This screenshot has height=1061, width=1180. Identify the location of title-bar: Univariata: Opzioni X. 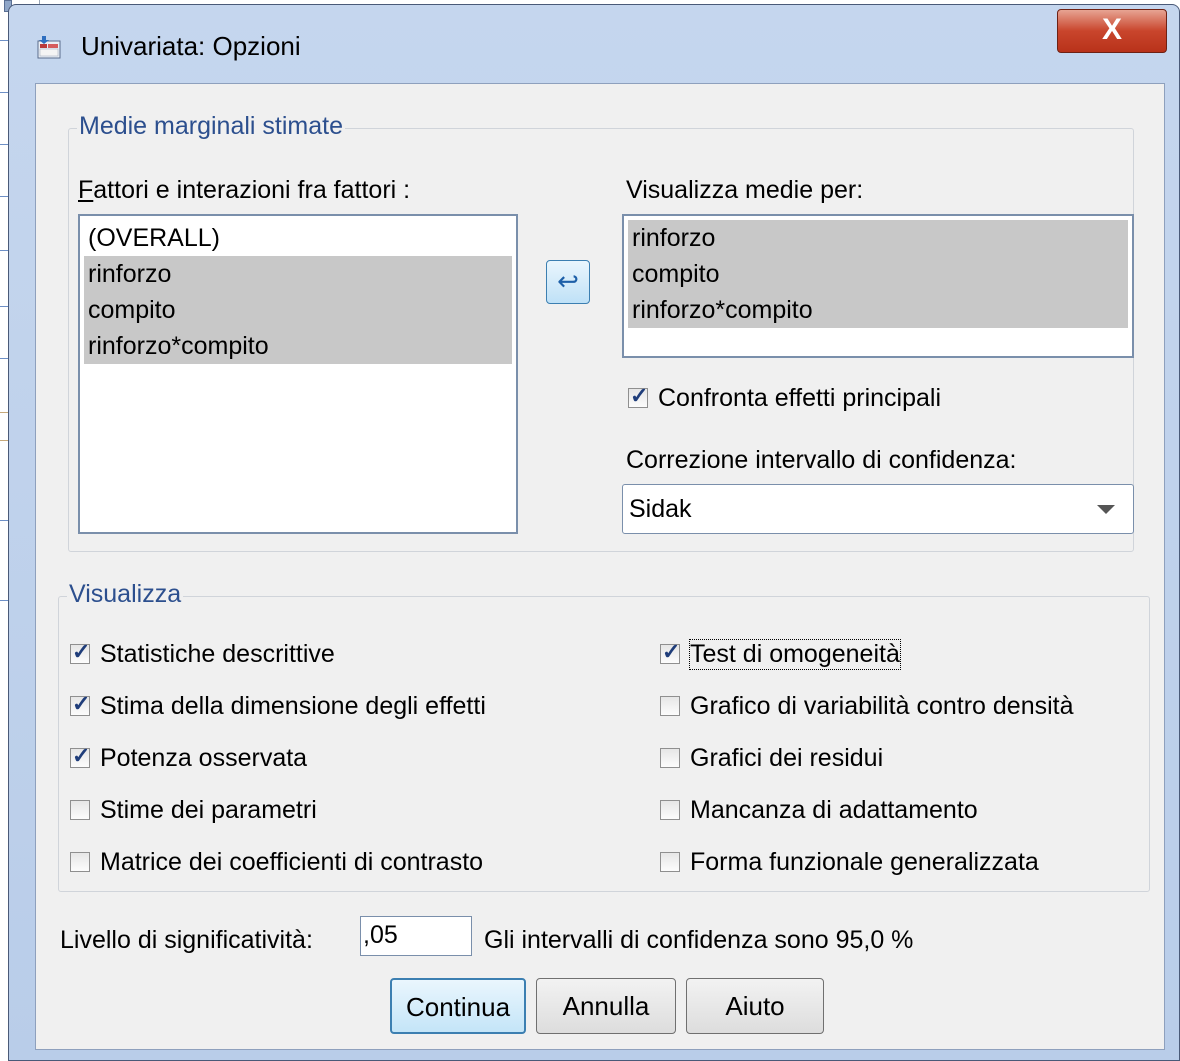
(594, 44).